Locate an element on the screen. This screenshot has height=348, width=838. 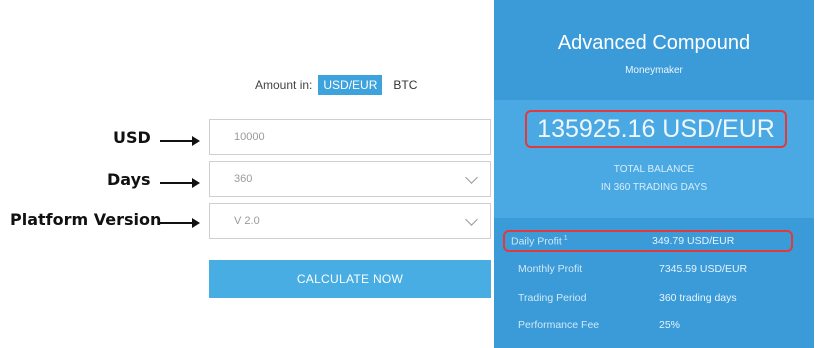
annotation-days: Days is located at coordinates (129, 179).